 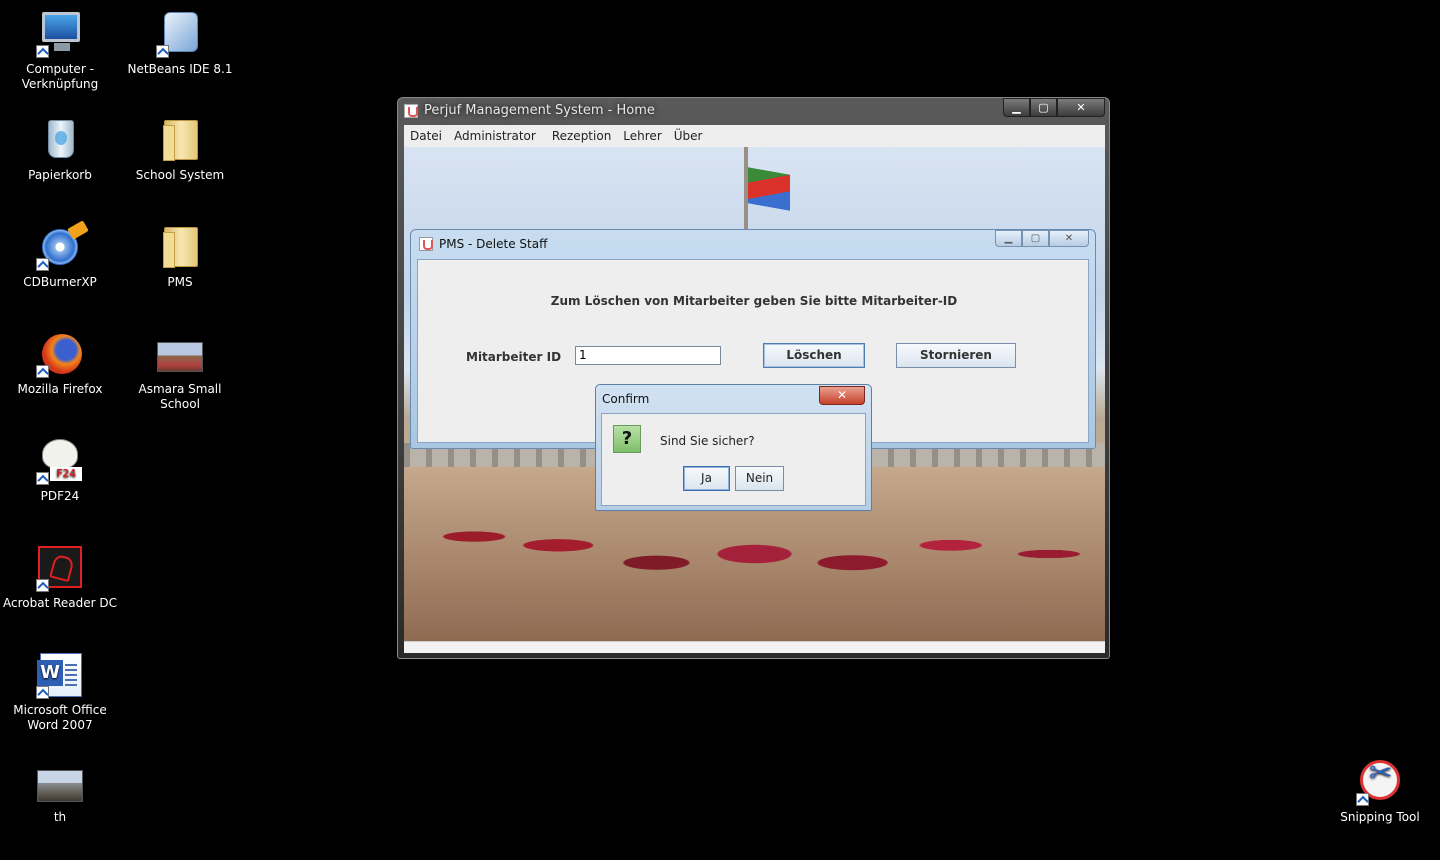 I want to click on desktop-icon-netbeans: NetBeans IDE 8.1, so click(x=180, y=43).